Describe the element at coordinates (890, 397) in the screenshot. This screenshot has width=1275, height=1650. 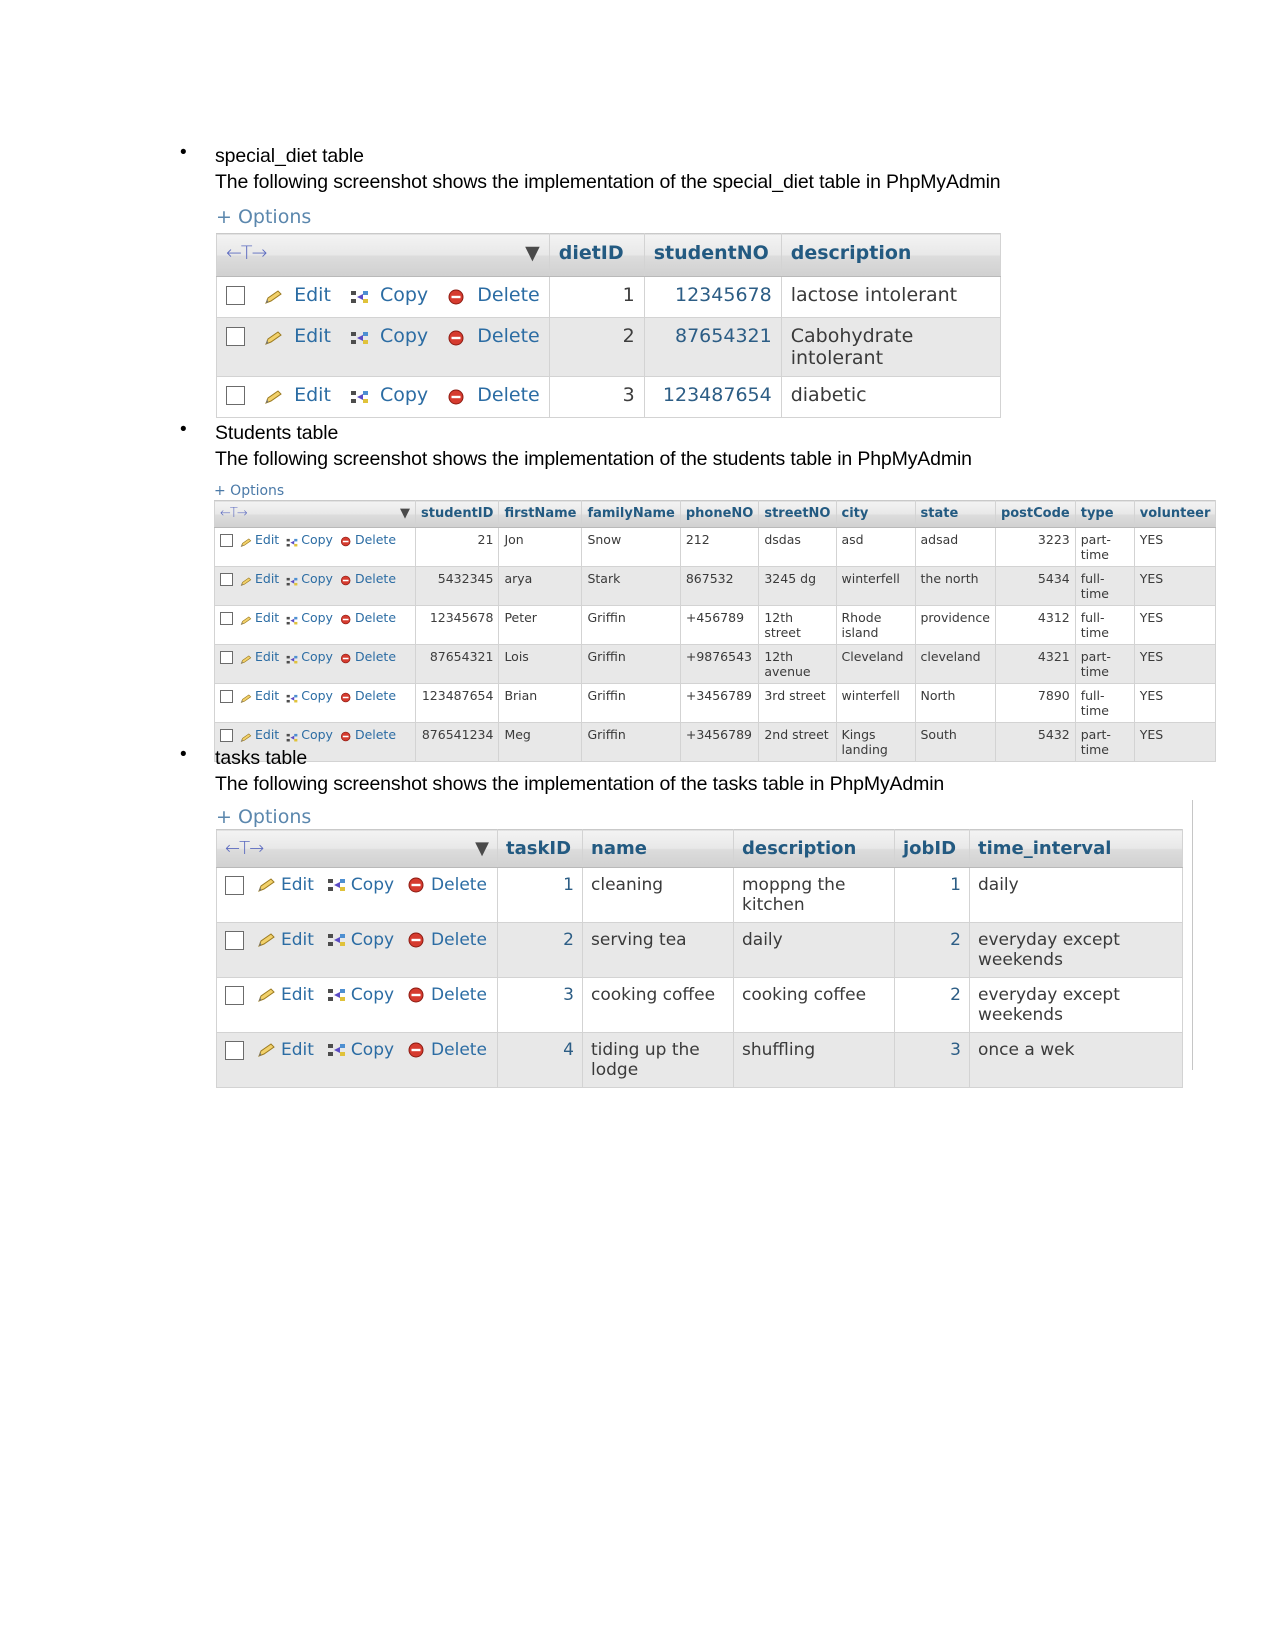
I see `cell-description: diabetic` at that location.